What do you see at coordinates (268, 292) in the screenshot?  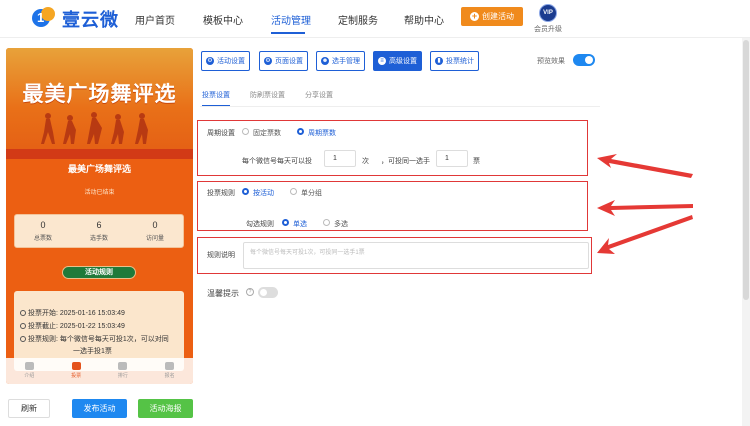 I see `warm-tip-toggle` at bounding box center [268, 292].